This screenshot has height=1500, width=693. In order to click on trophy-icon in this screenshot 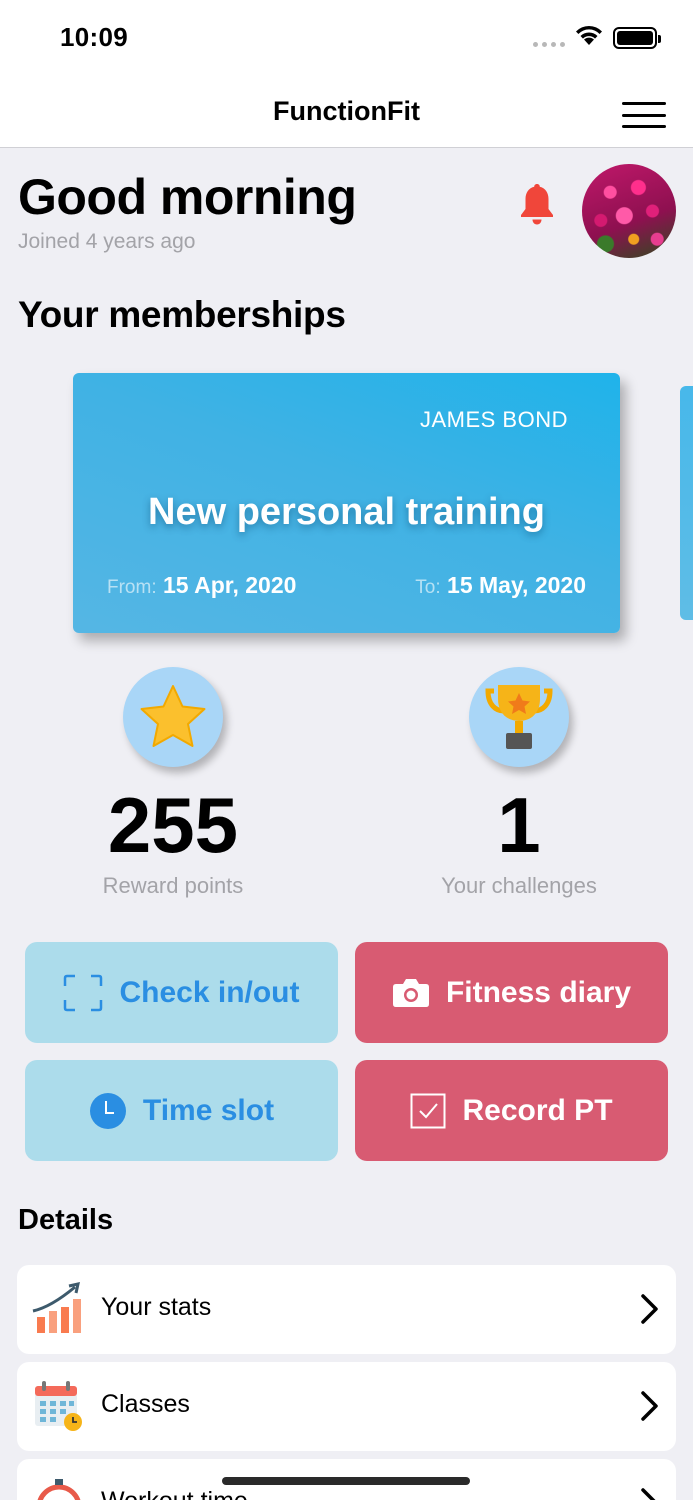, I will do `click(519, 717)`.